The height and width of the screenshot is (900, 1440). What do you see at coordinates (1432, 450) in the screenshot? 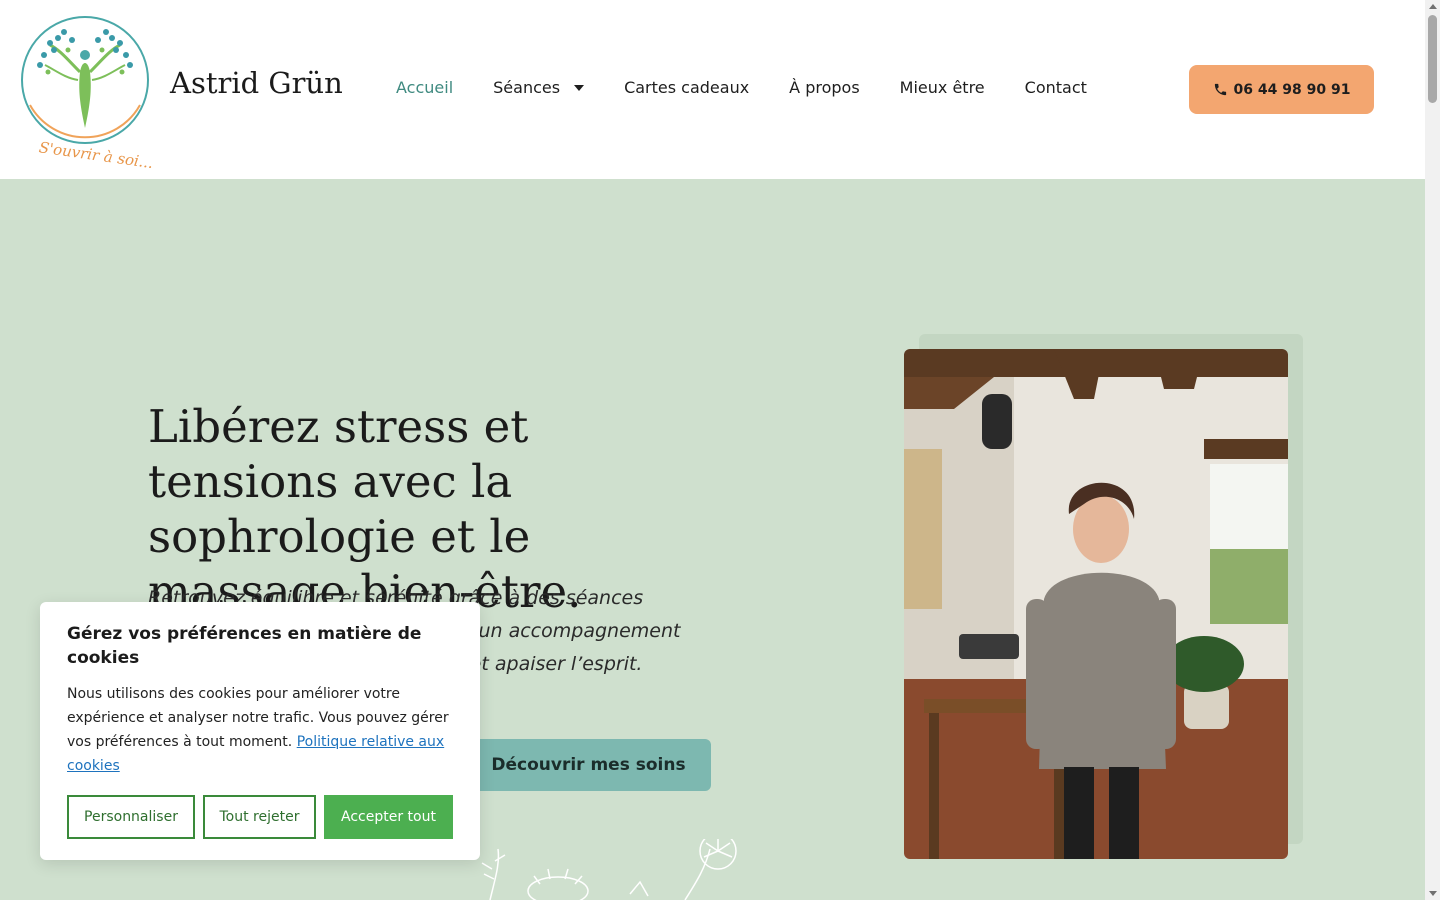
I see `page-scrollbar` at bounding box center [1432, 450].